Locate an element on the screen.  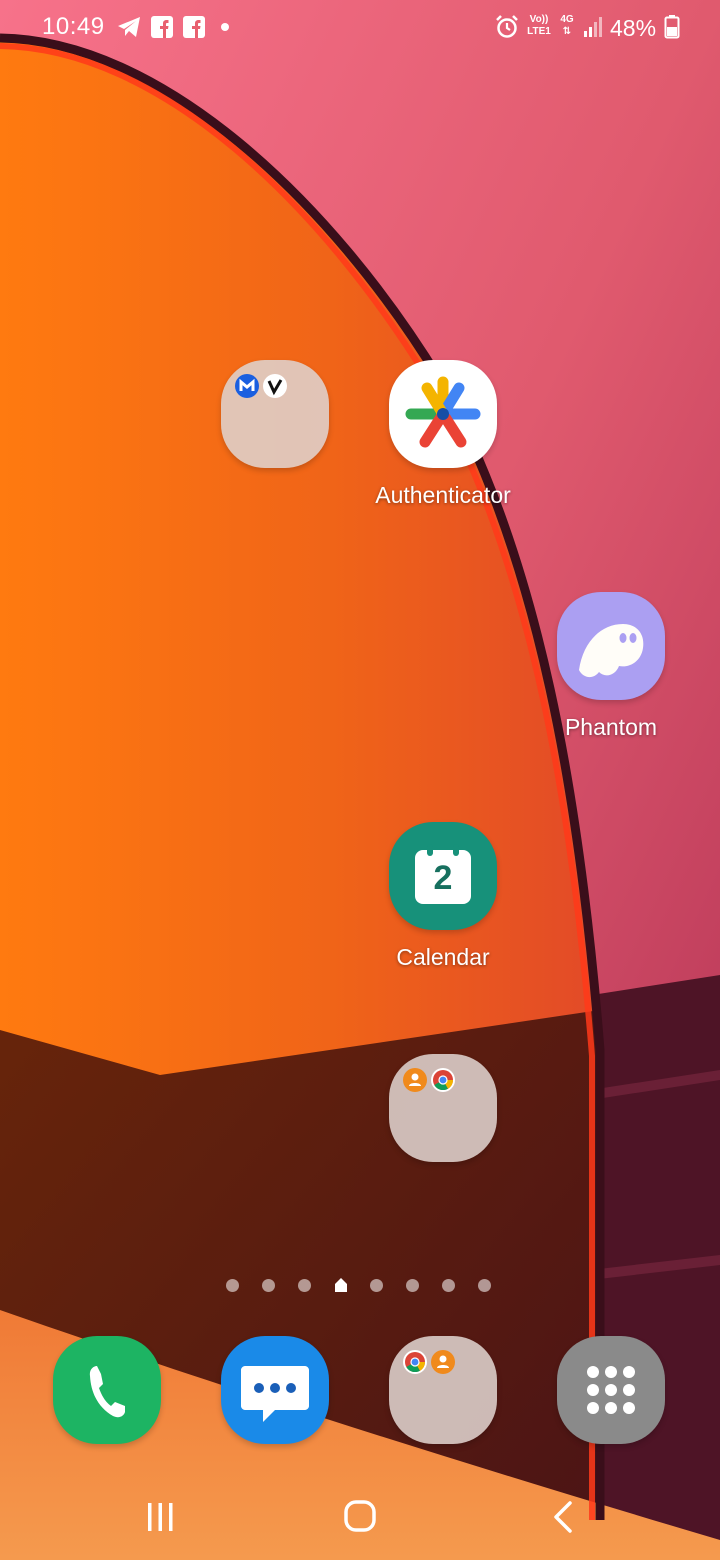
malwarebytes-icon is located at coordinates (247, 386).